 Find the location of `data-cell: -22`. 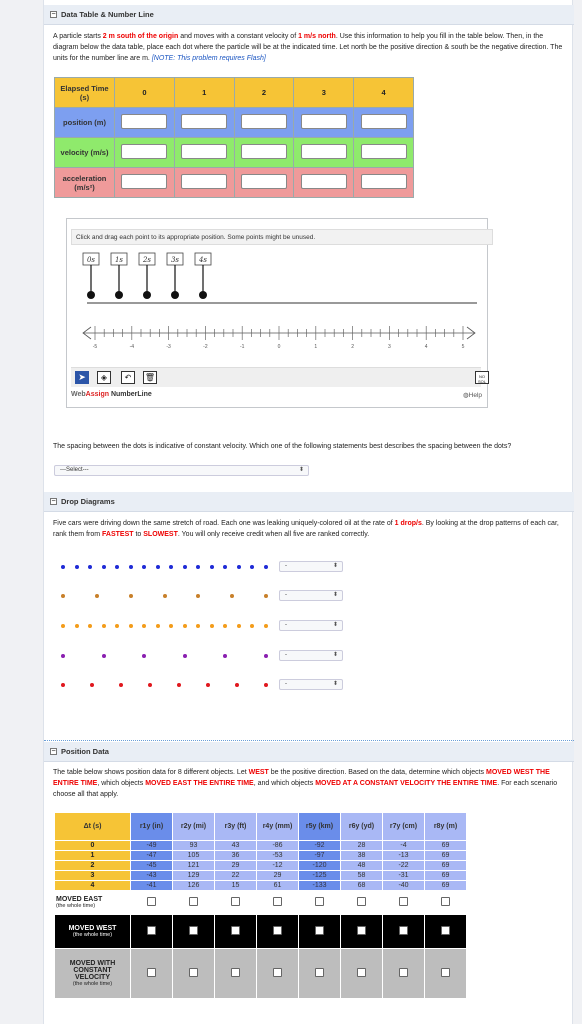

data-cell: -22 is located at coordinates (403, 865).